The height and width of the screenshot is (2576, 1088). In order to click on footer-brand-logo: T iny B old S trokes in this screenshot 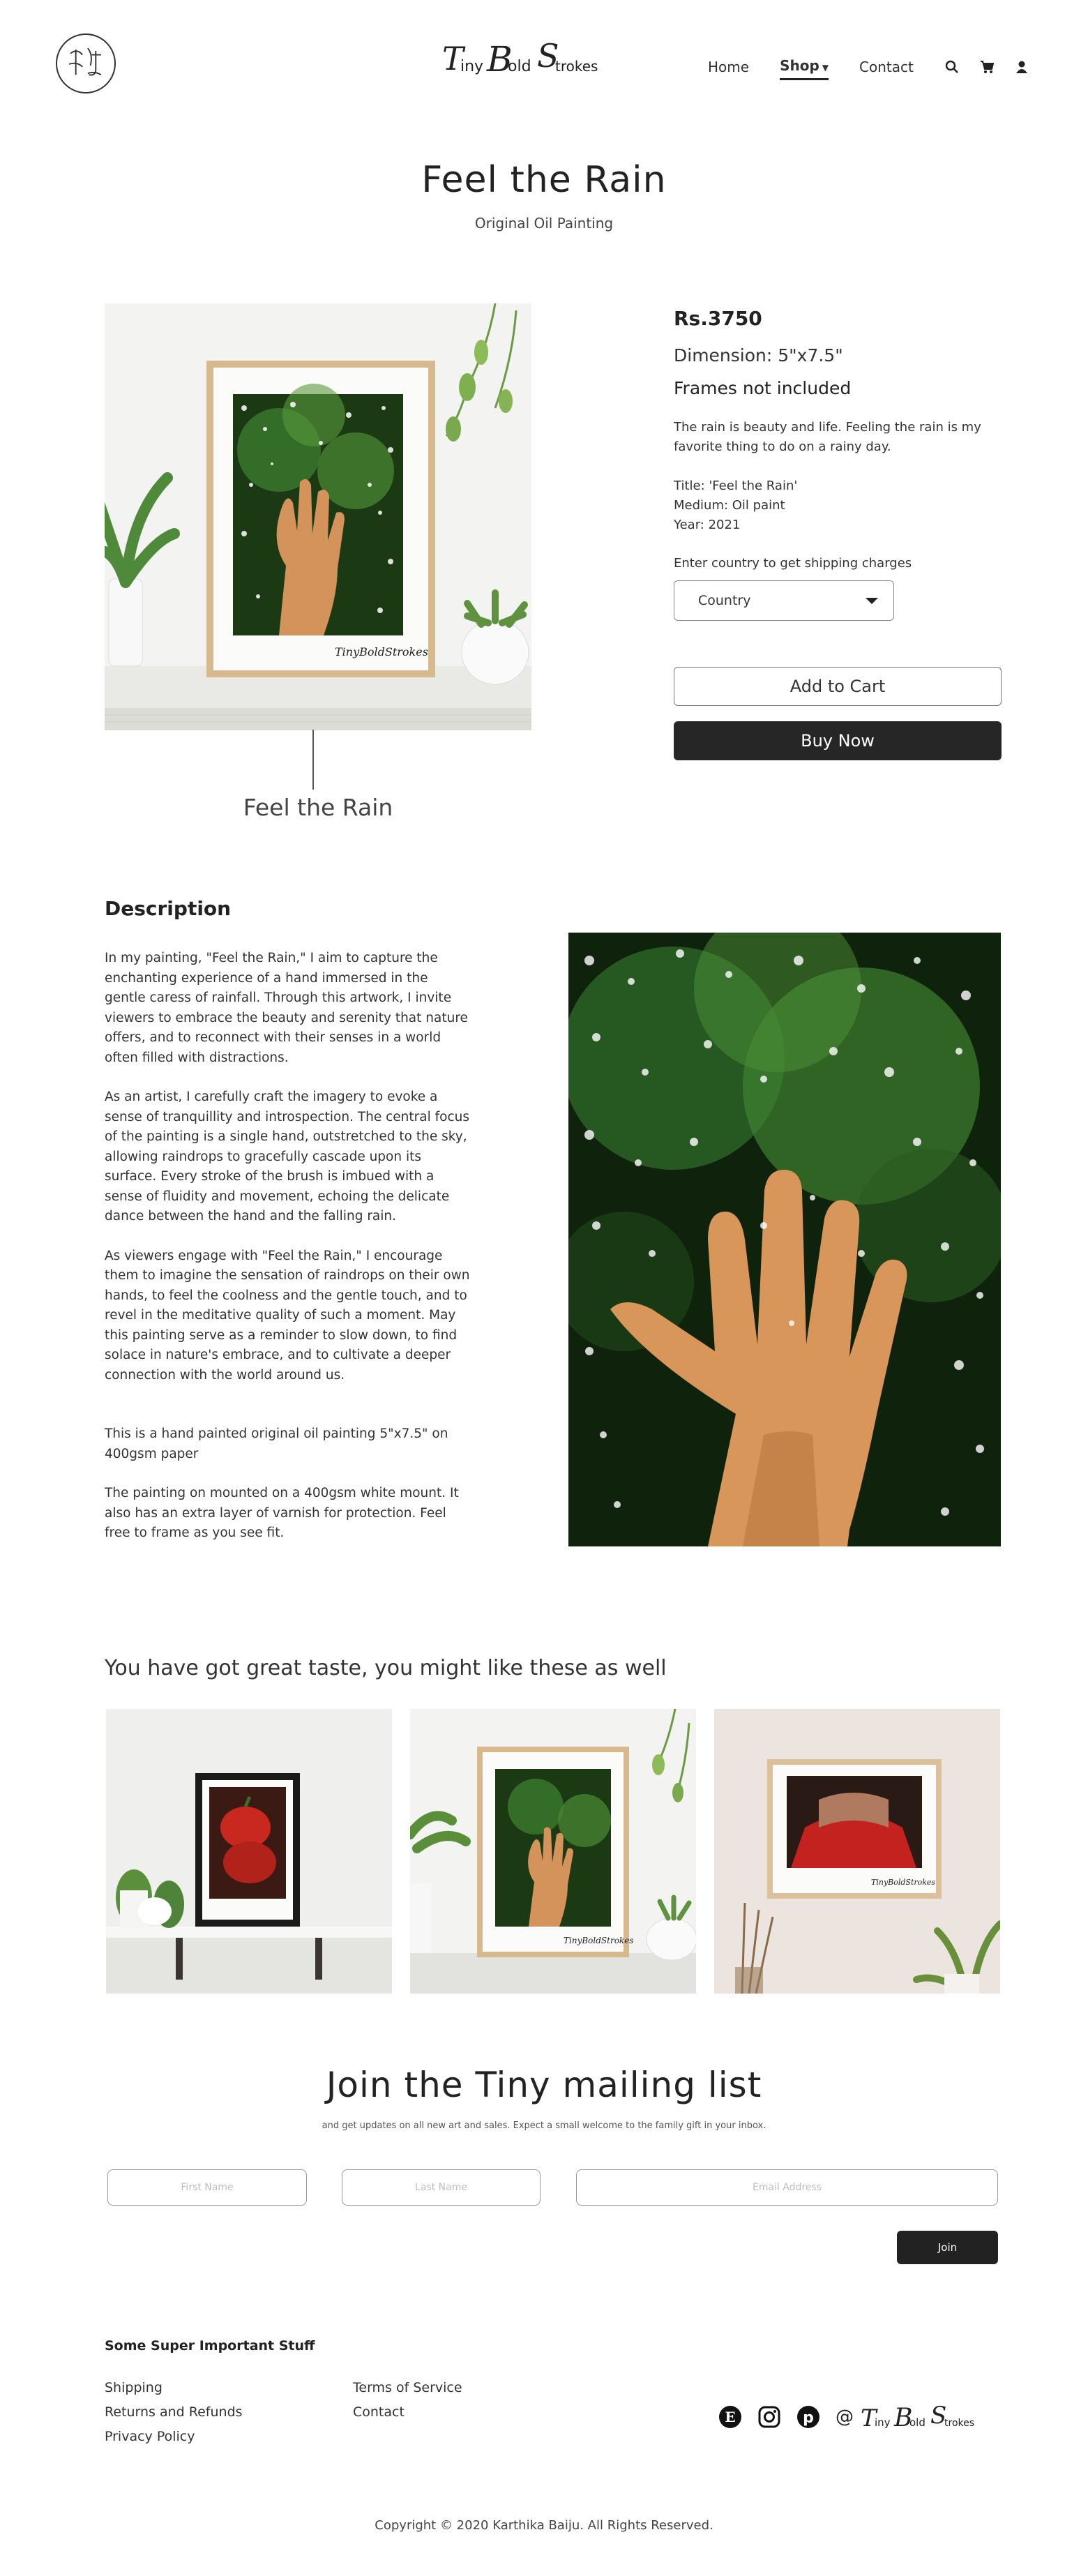, I will do `click(932, 2417)`.